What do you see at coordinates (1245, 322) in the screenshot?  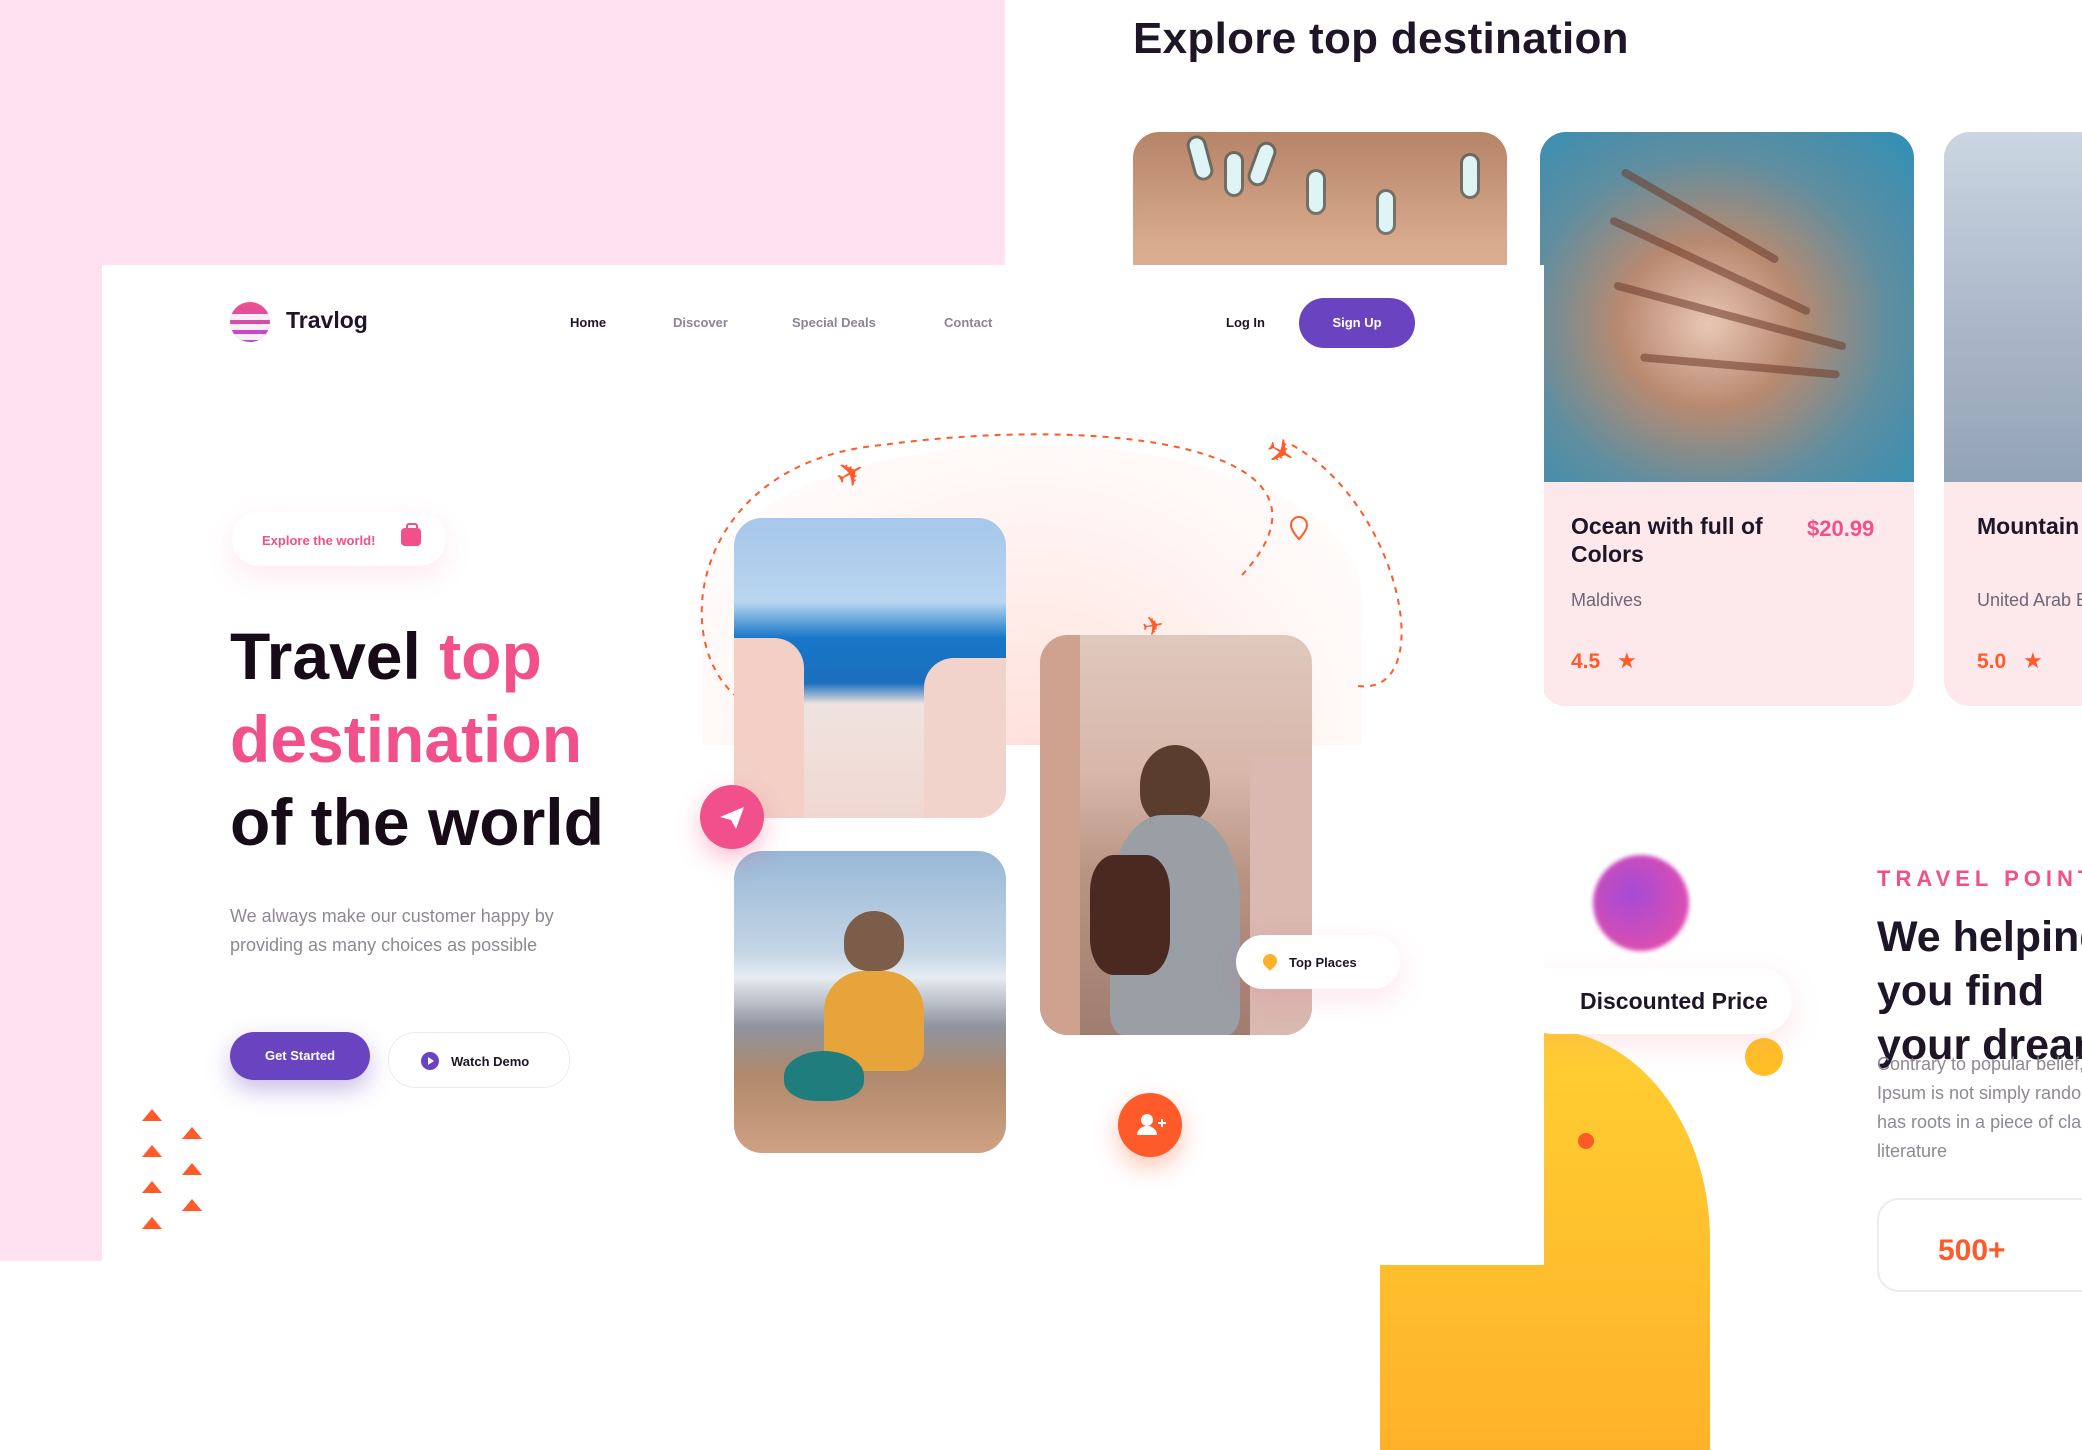 I see `login-link: Log In` at bounding box center [1245, 322].